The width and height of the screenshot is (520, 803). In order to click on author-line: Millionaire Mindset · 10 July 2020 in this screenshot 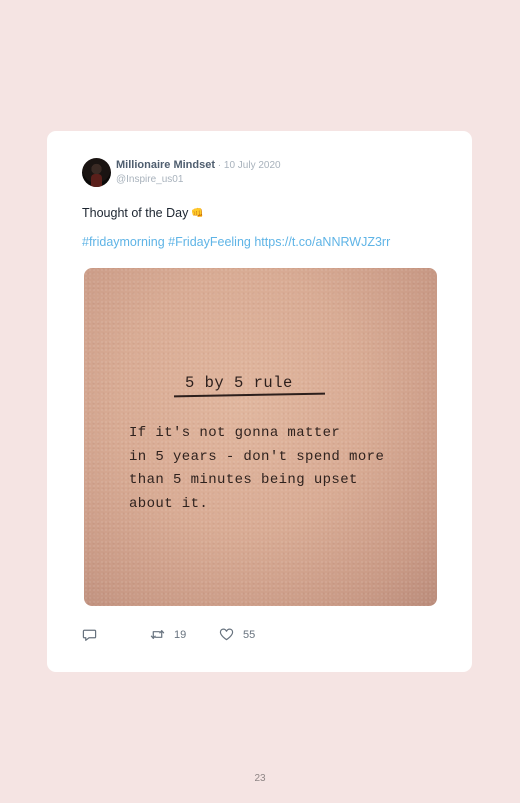, I will do `click(198, 165)`.